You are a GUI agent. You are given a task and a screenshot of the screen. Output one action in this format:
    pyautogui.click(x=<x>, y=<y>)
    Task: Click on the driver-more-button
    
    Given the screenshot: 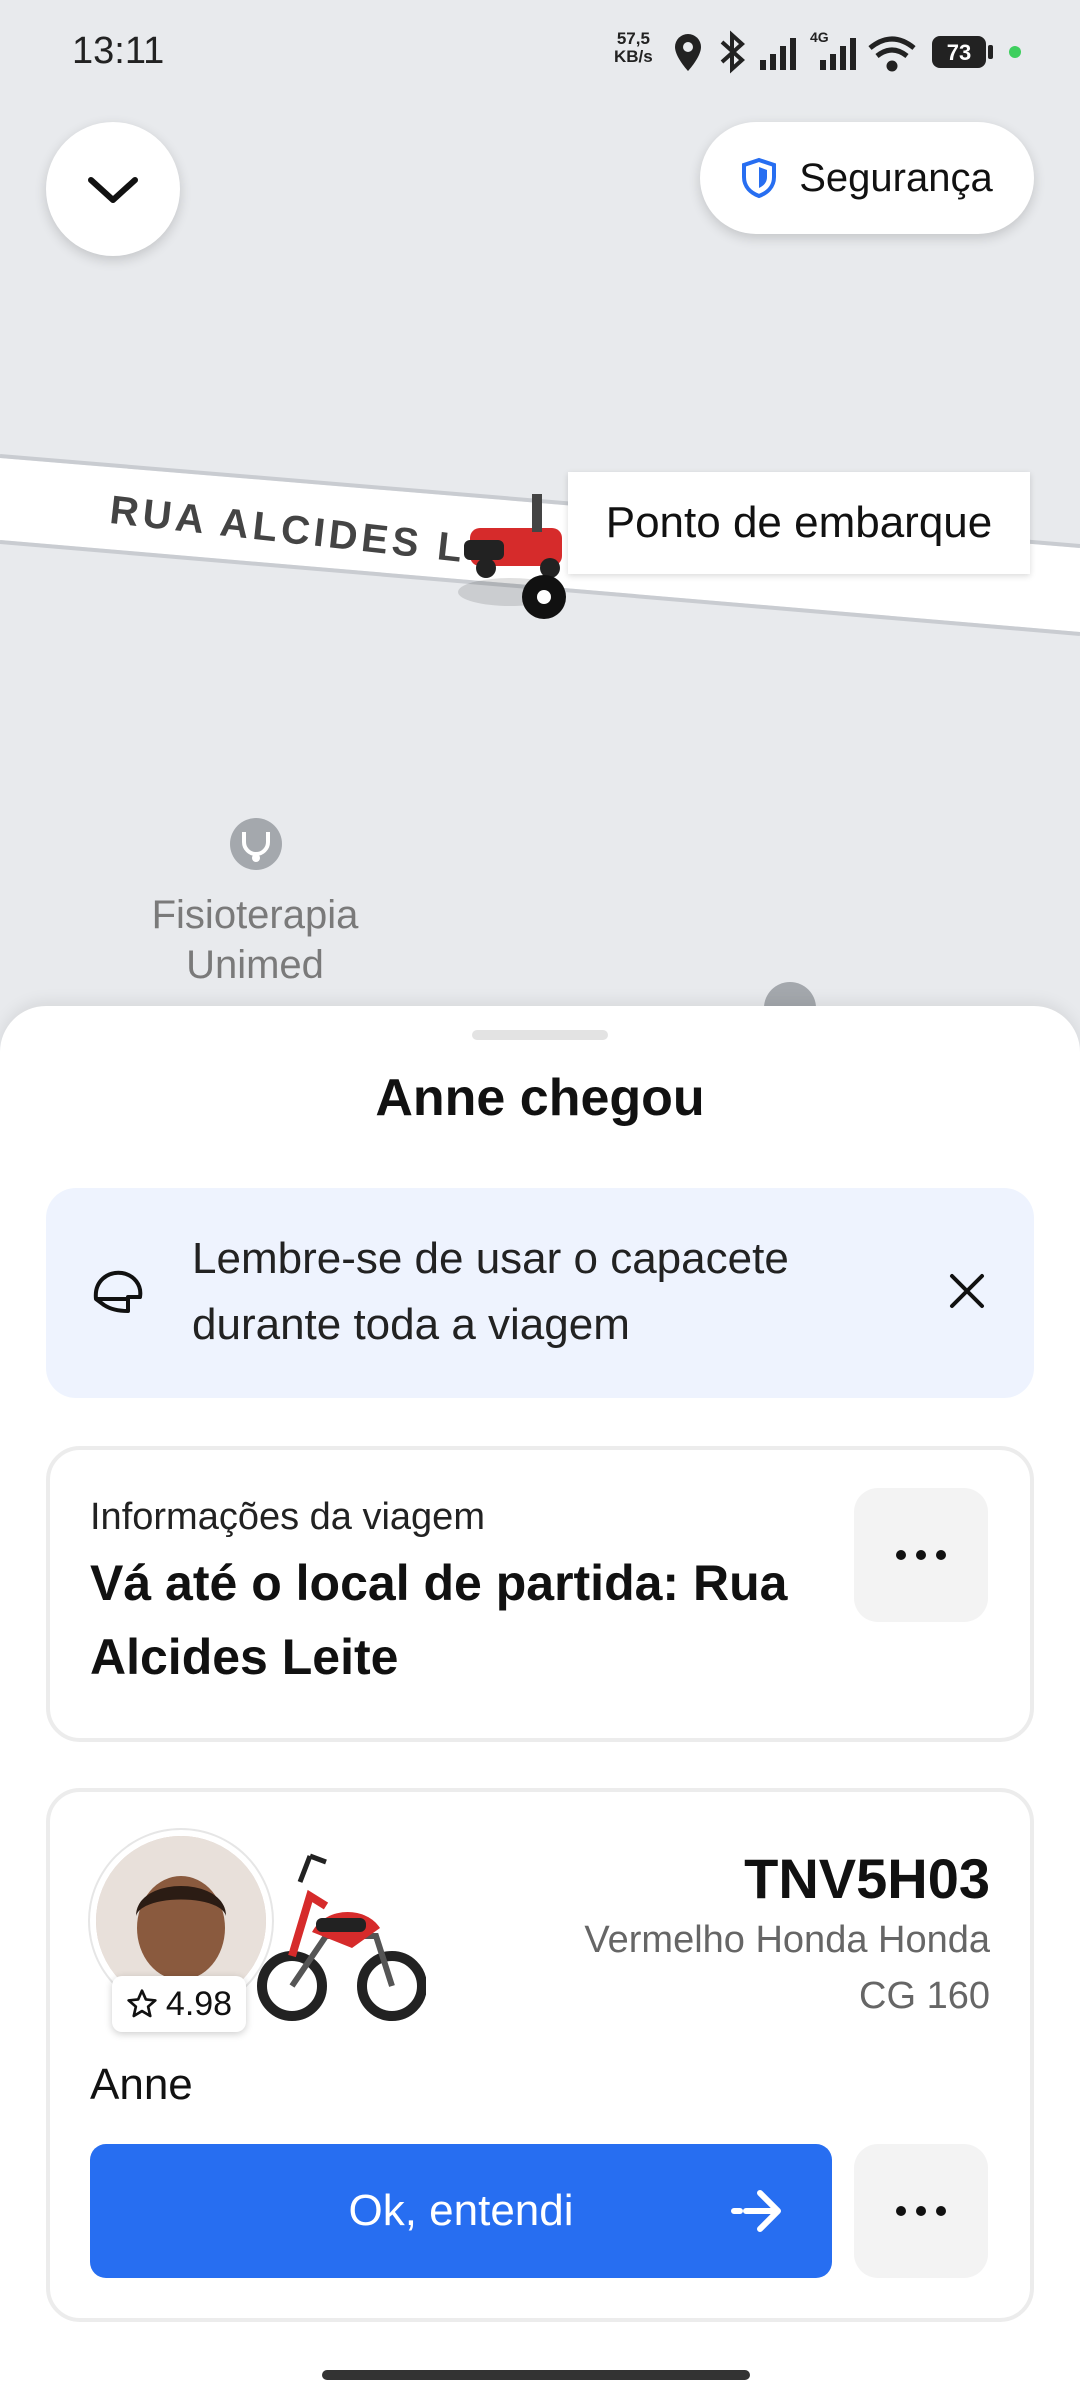 What is the action you would take?
    pyautogui.click(x=921, y=2211)
    